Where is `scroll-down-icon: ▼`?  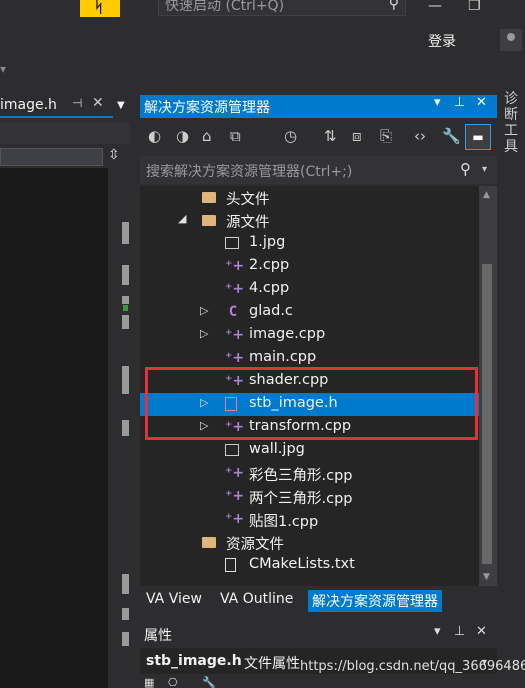 scroll-down-icon: ▼ is located at coordinates (486, 577).